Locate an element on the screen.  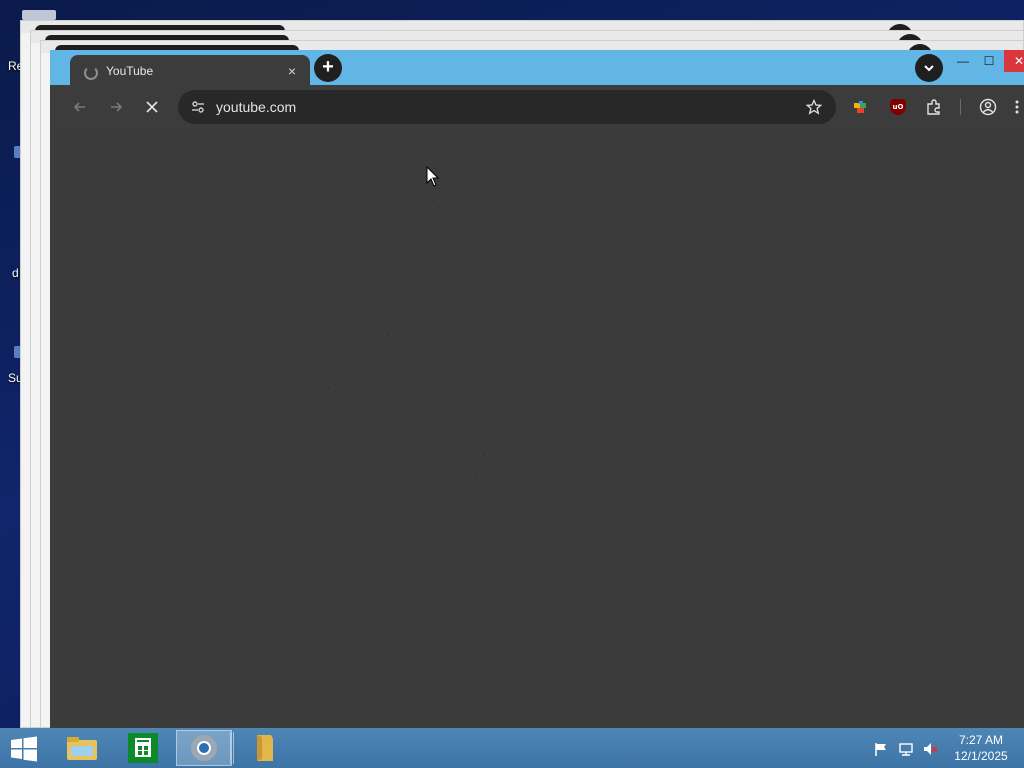
windows-logo-icon is located at coordinates (24, 749).